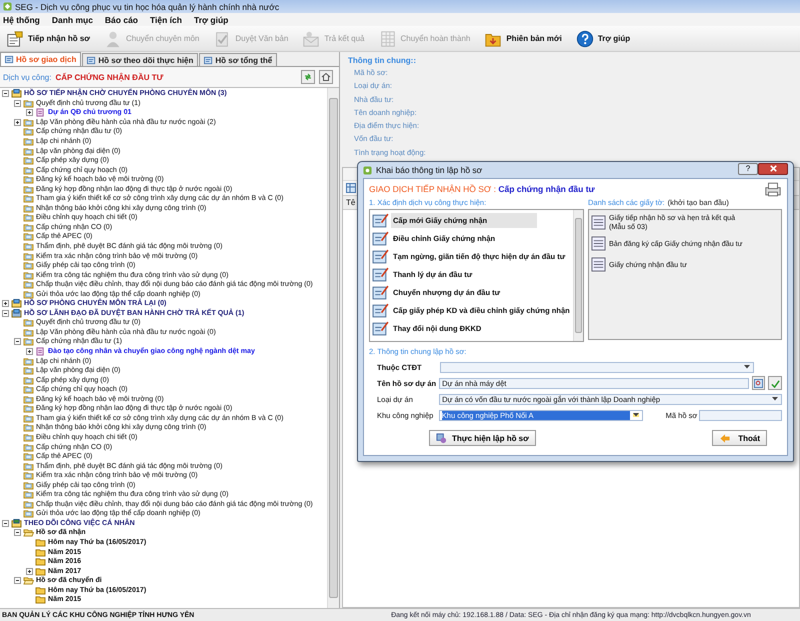 This screenshot has height=621, width=800. Describe the element at coordinates (113, 39) in the screenshot. I see `person-icon` at that location.